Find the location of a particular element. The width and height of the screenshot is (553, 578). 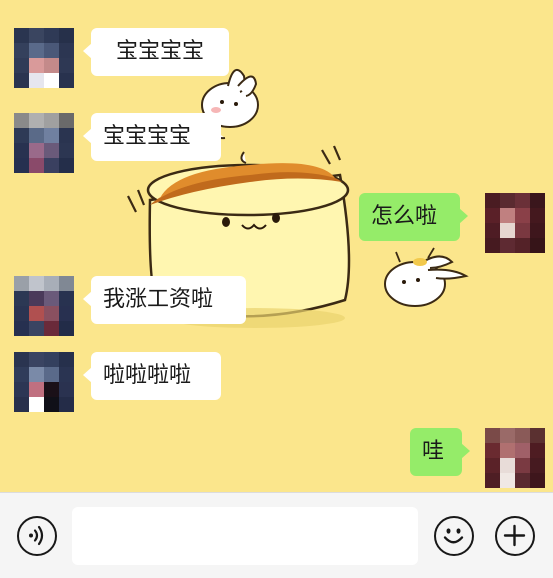

message-input is located at coordinates (245, 536).